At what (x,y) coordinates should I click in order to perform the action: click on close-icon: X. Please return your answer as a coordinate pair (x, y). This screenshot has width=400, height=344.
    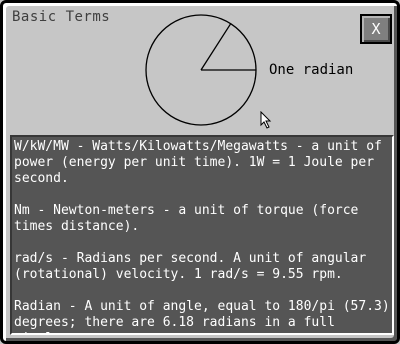
    Looking at the image, I should click on (376, 29).